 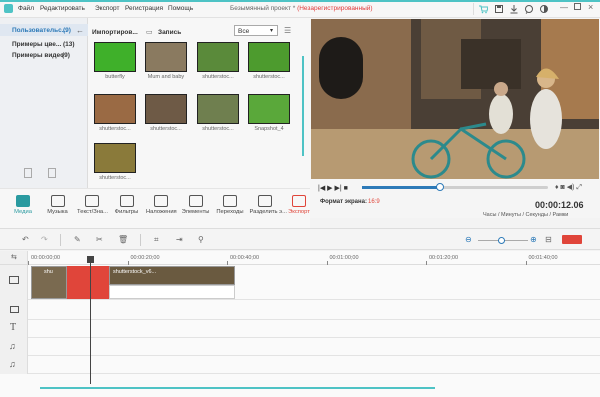 I want to click on aspect-label: Формат экрана:, so click(x=343, y=202).